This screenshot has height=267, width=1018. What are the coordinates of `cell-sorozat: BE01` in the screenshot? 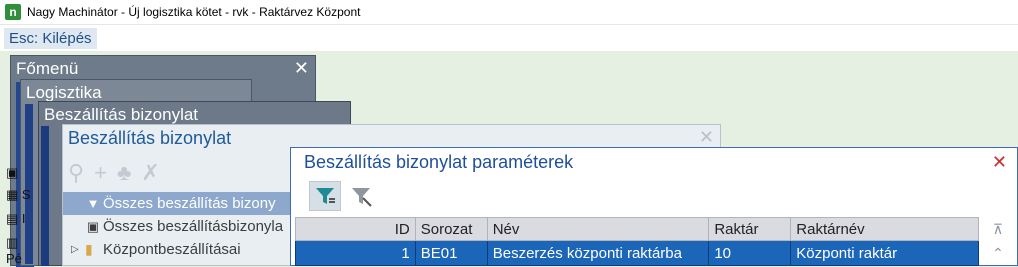 It's located at (451, 253).